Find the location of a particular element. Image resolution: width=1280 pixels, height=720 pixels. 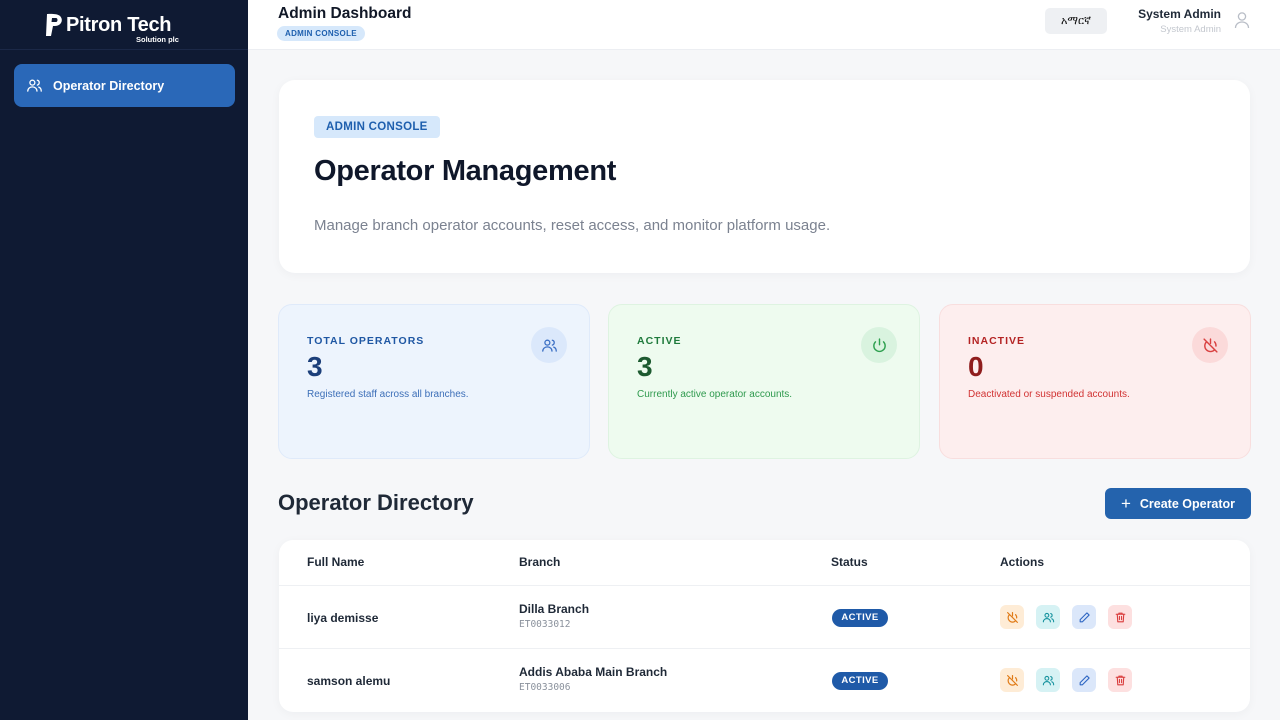

directory-title: Operator Directory is located at coordinates (376, 502).